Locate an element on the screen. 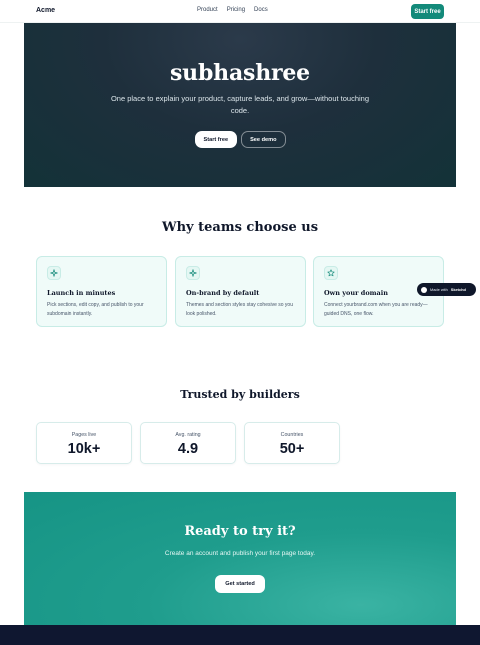  brand-logo: Acme is located at coordinates (45, 10).